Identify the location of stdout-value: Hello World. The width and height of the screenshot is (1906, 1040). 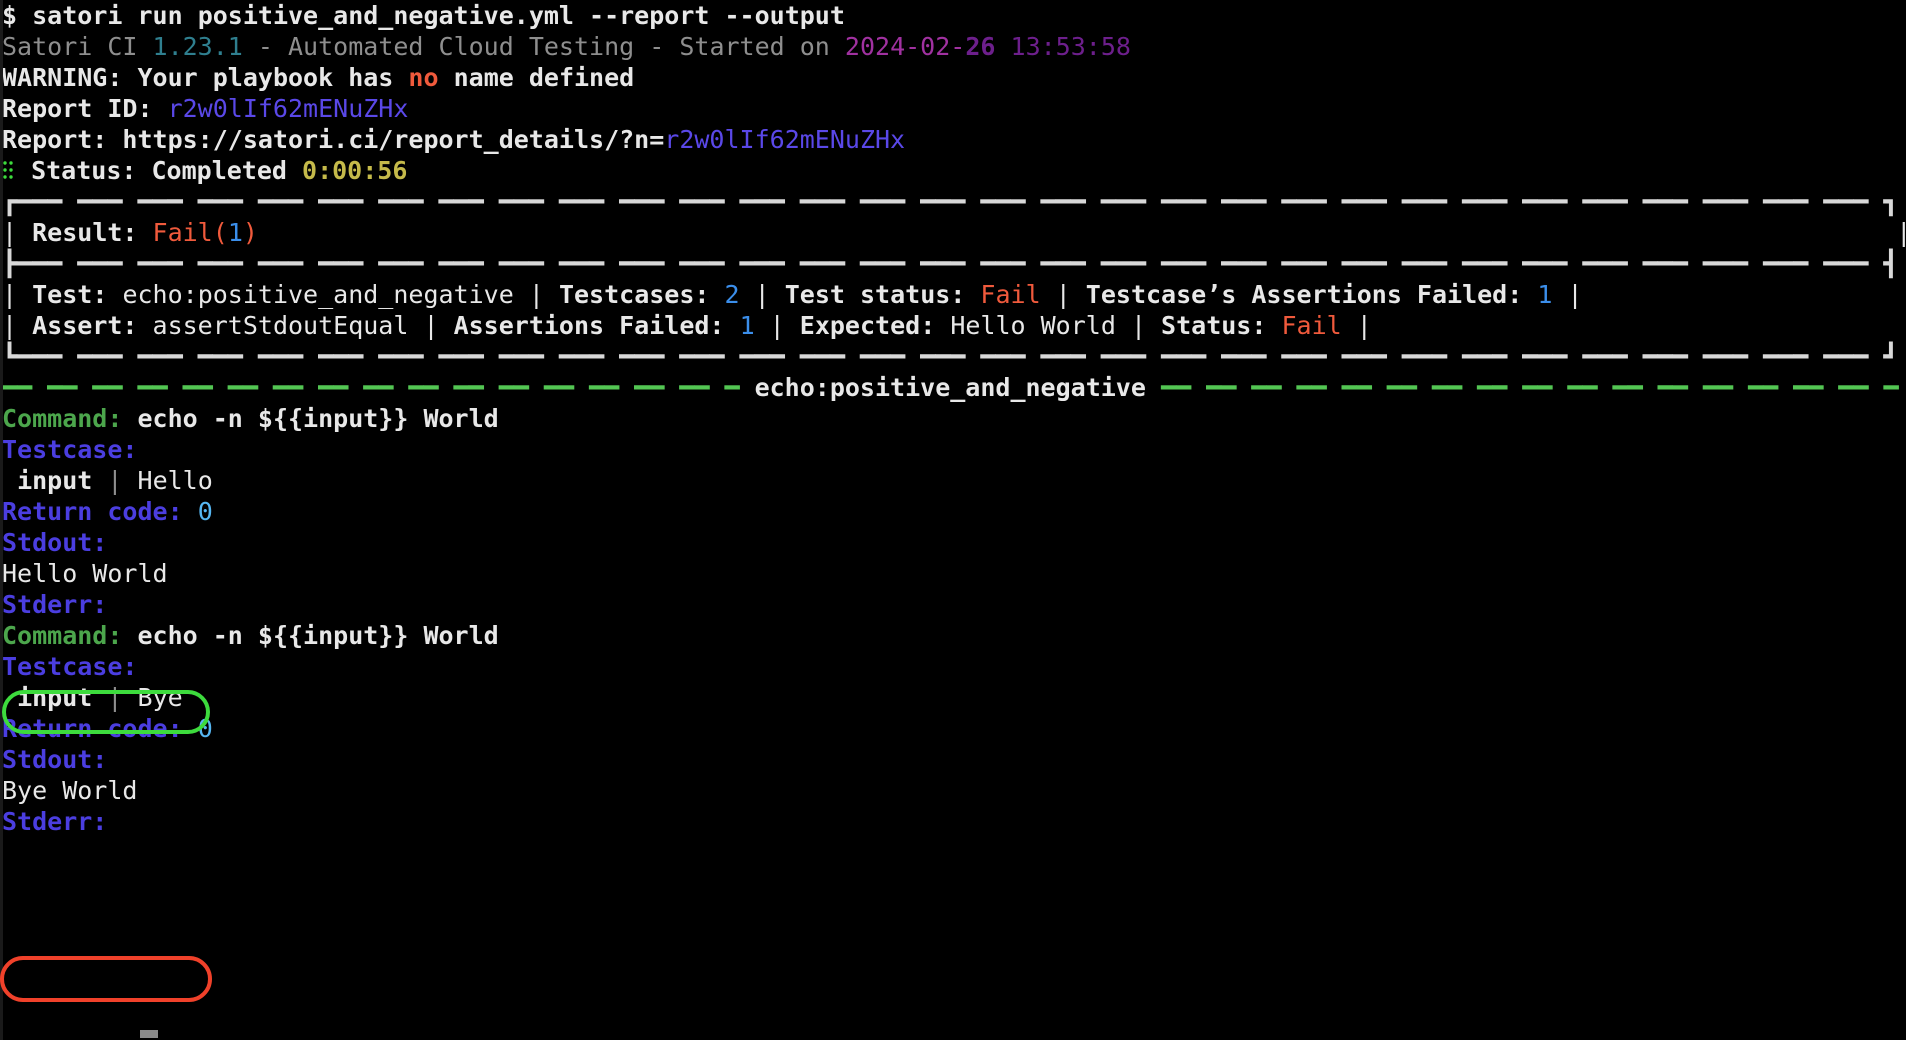
(85, 573).